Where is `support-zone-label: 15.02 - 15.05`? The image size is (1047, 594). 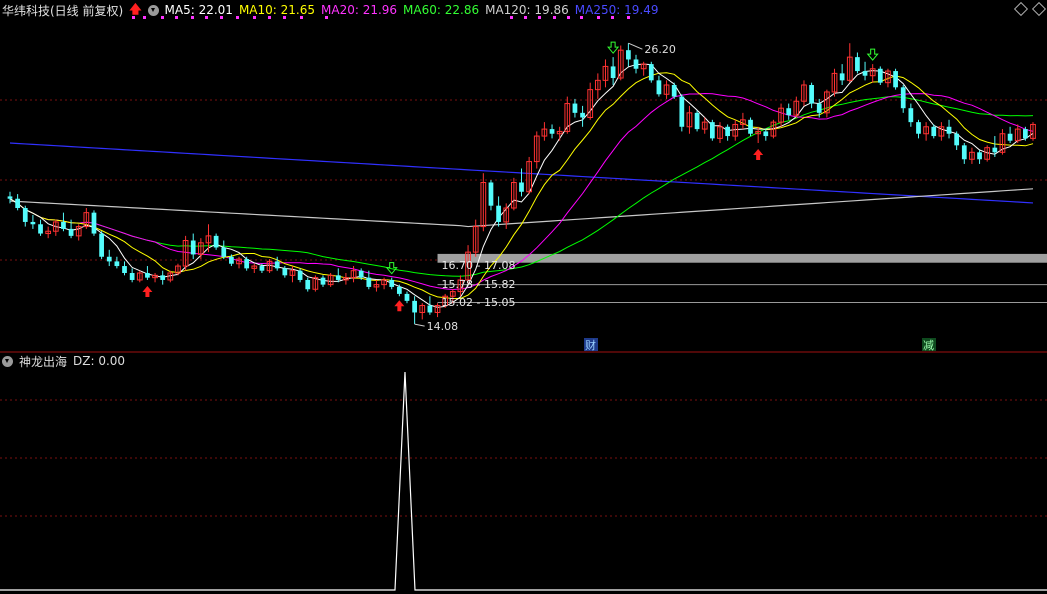
support-zone-label: 15.02 - 15.05 is located at coordinates (479, 302).